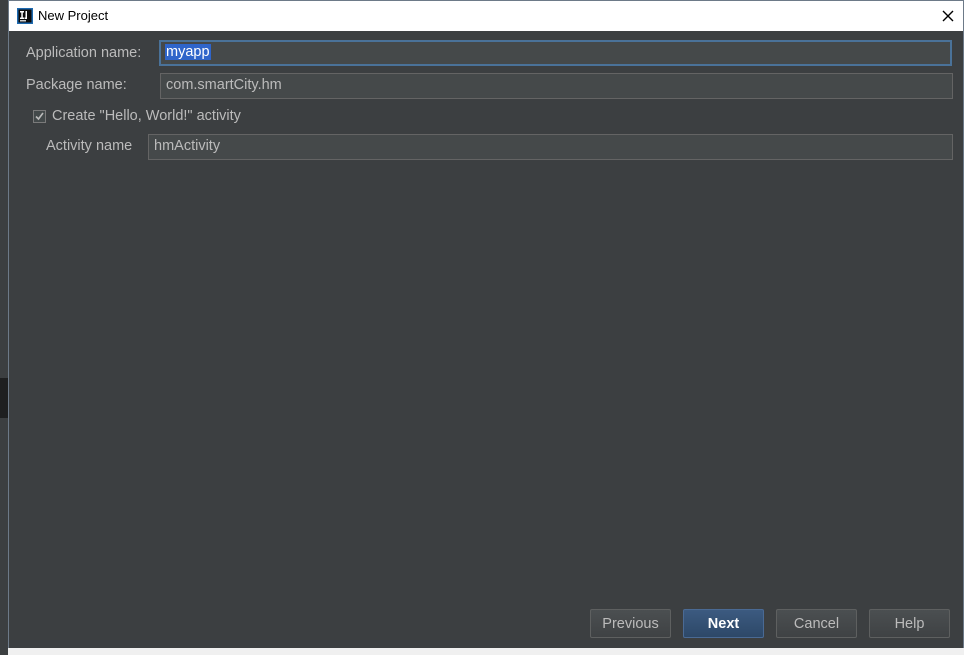 This screenshot has width=972, height=655. Describe the element at coordinates (723, 623) in the screenshot. I see `next-button: Next` at that location.